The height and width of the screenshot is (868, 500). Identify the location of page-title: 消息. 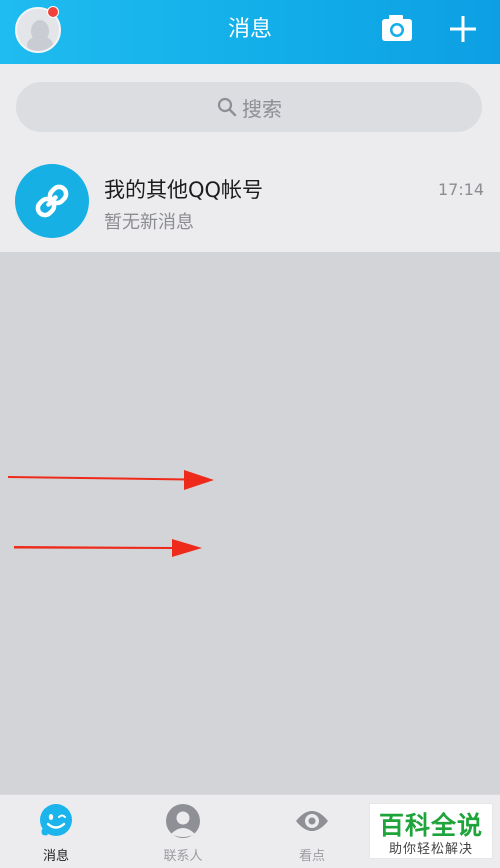
(249, 29).